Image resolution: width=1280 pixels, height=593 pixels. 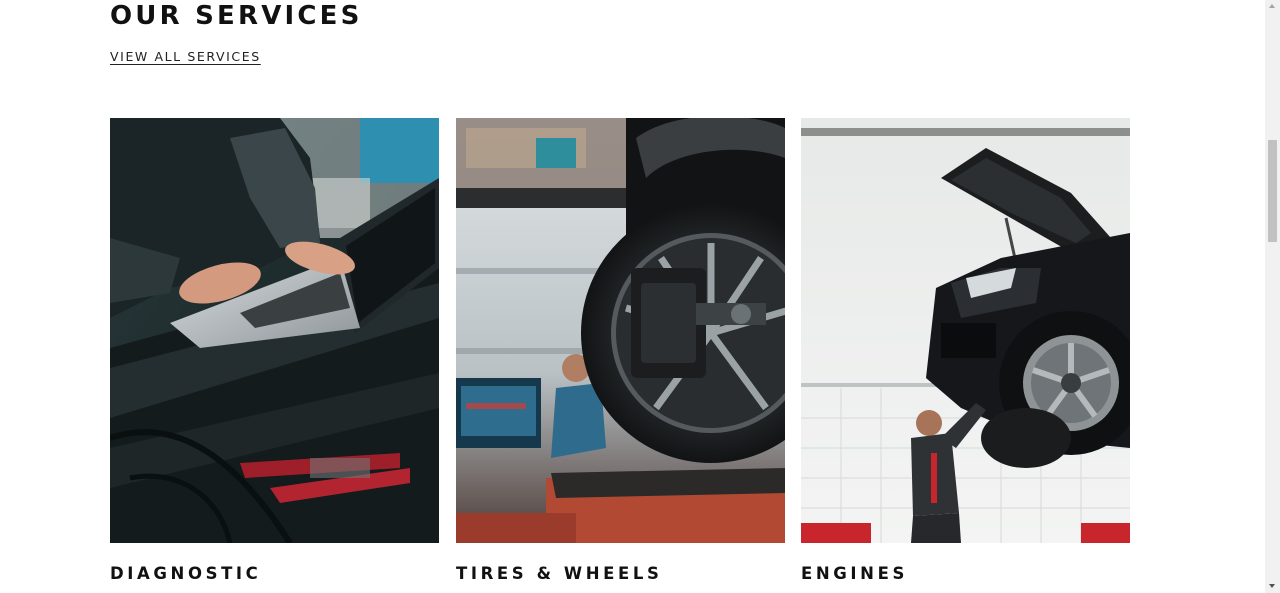 I want to click on scroll-down-arrow-icon, so click(x=1272, y=586).